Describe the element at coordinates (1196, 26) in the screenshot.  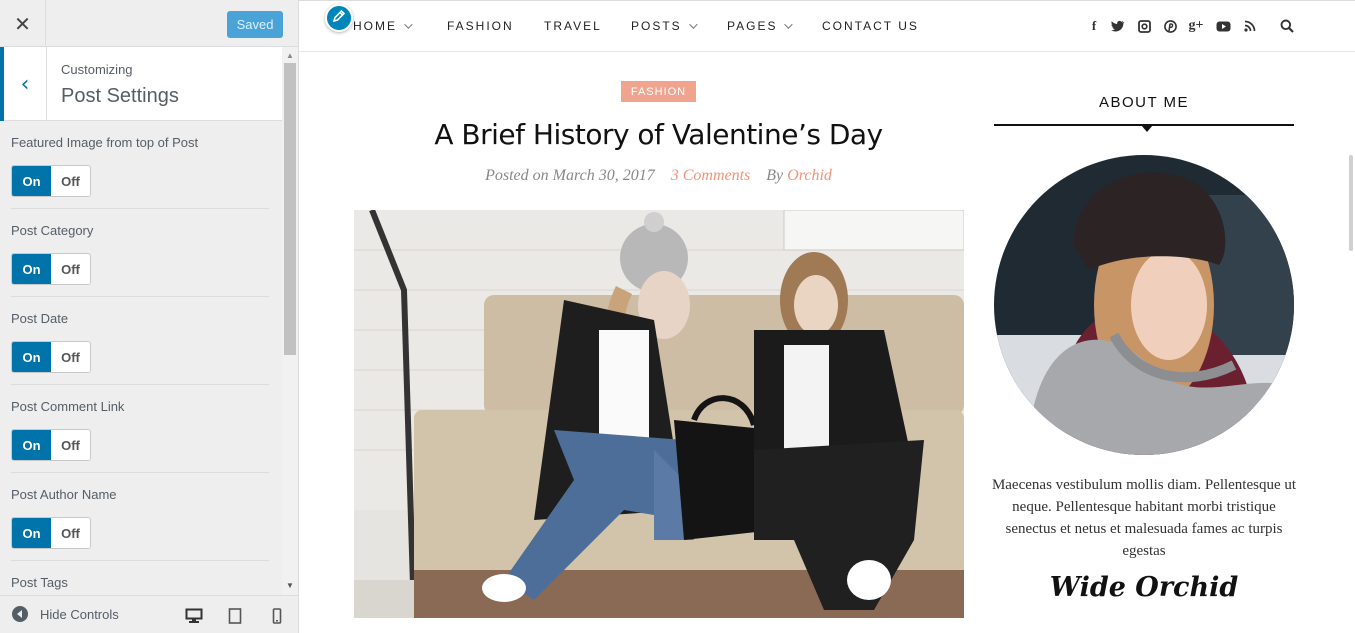
I see `google-plus-icon: g+` at that location.